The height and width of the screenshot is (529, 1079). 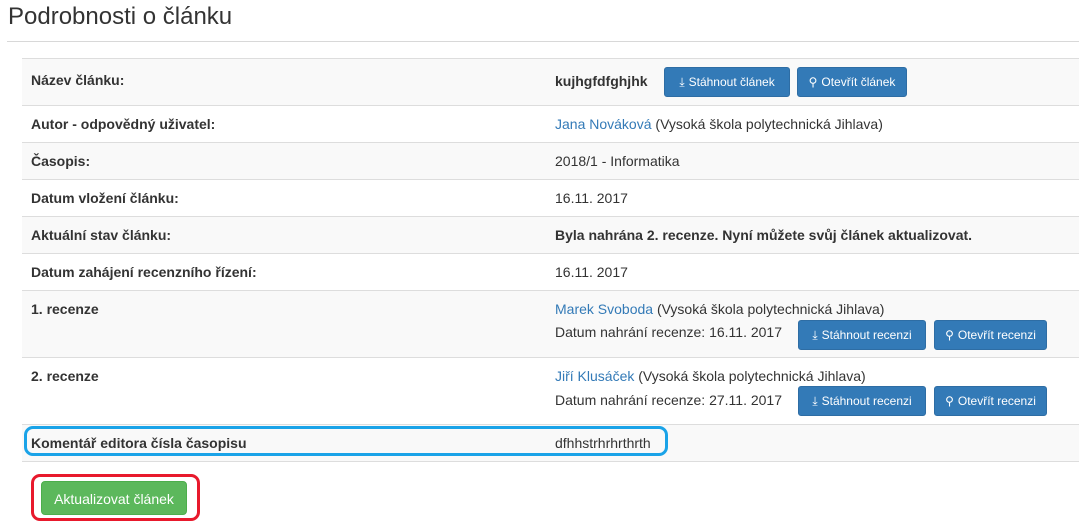 What do you see at coordinates (105, 198) in the screenshot?
I see `label-inserted-date: Datum vložení článku:` at bounding box center [105, 198].